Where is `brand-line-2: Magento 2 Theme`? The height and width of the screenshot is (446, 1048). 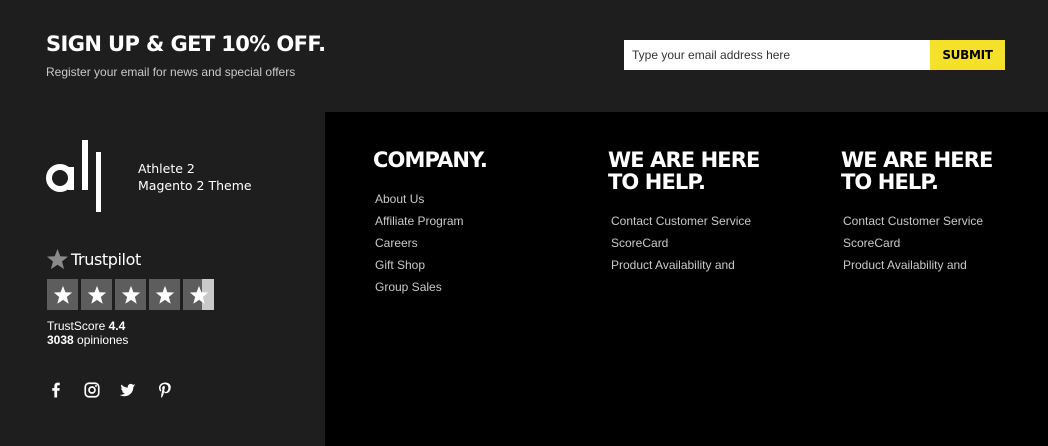
brand-line-2: Magento 2 Theme is located at coordinates (195, 185).